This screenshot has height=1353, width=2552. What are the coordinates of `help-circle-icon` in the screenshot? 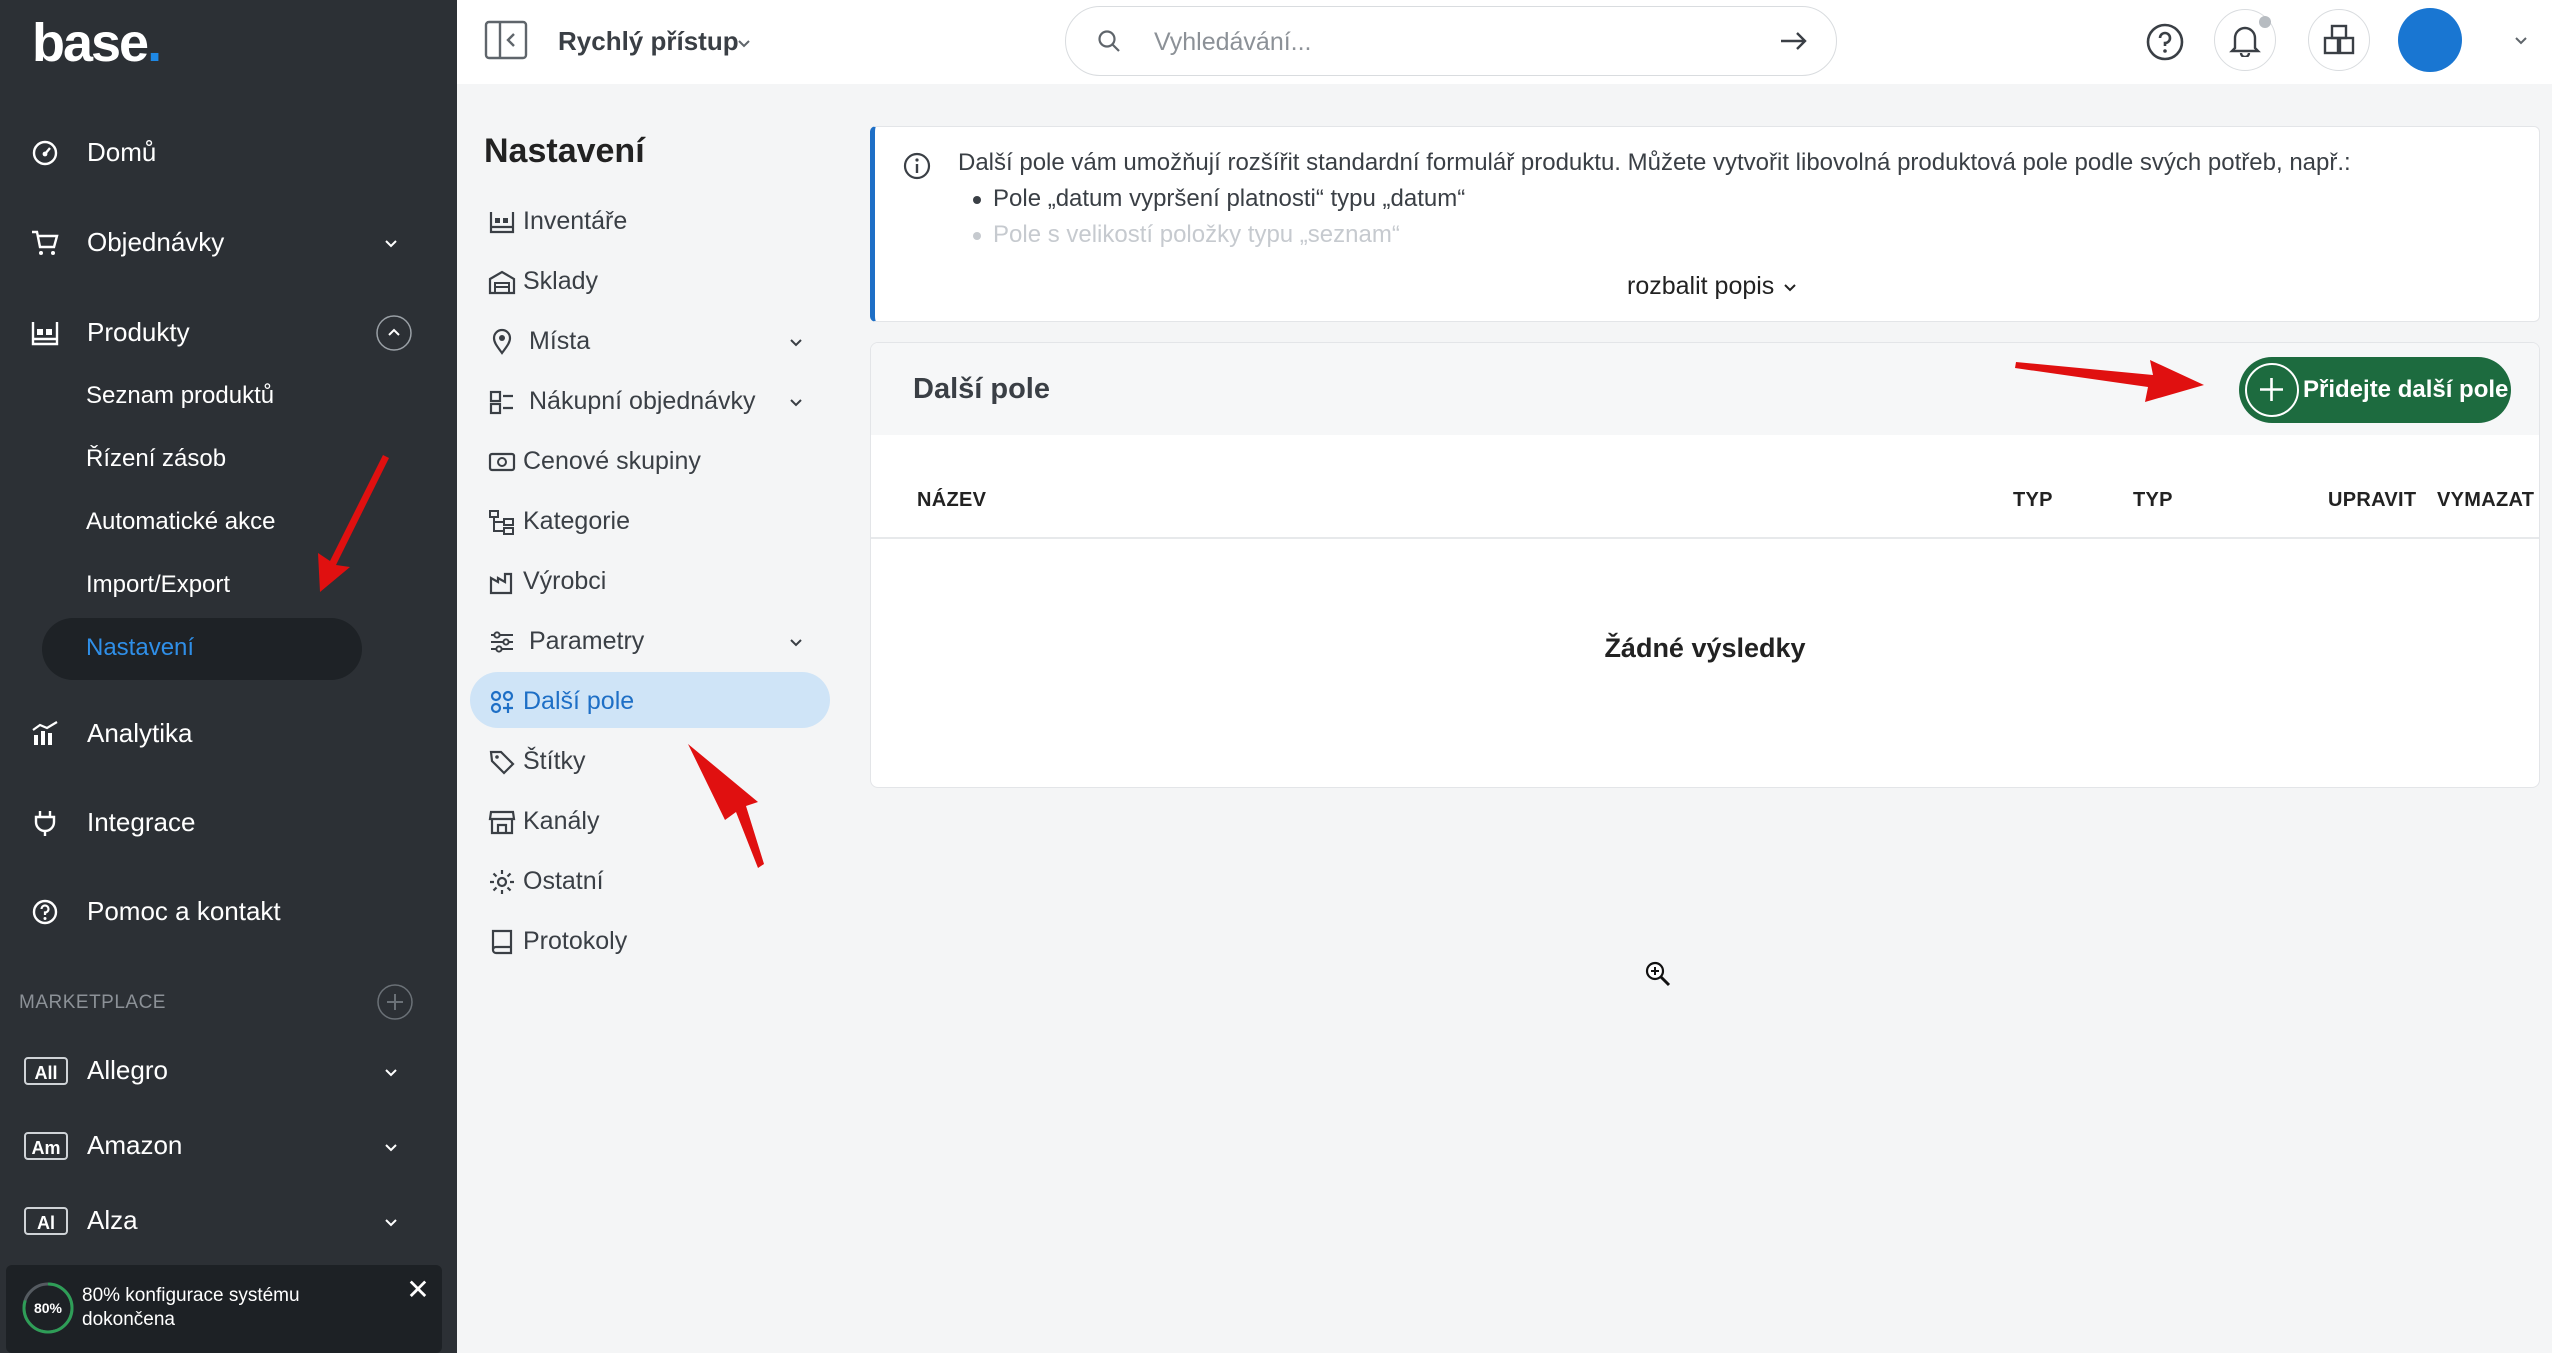 It's located at (2165, 42).